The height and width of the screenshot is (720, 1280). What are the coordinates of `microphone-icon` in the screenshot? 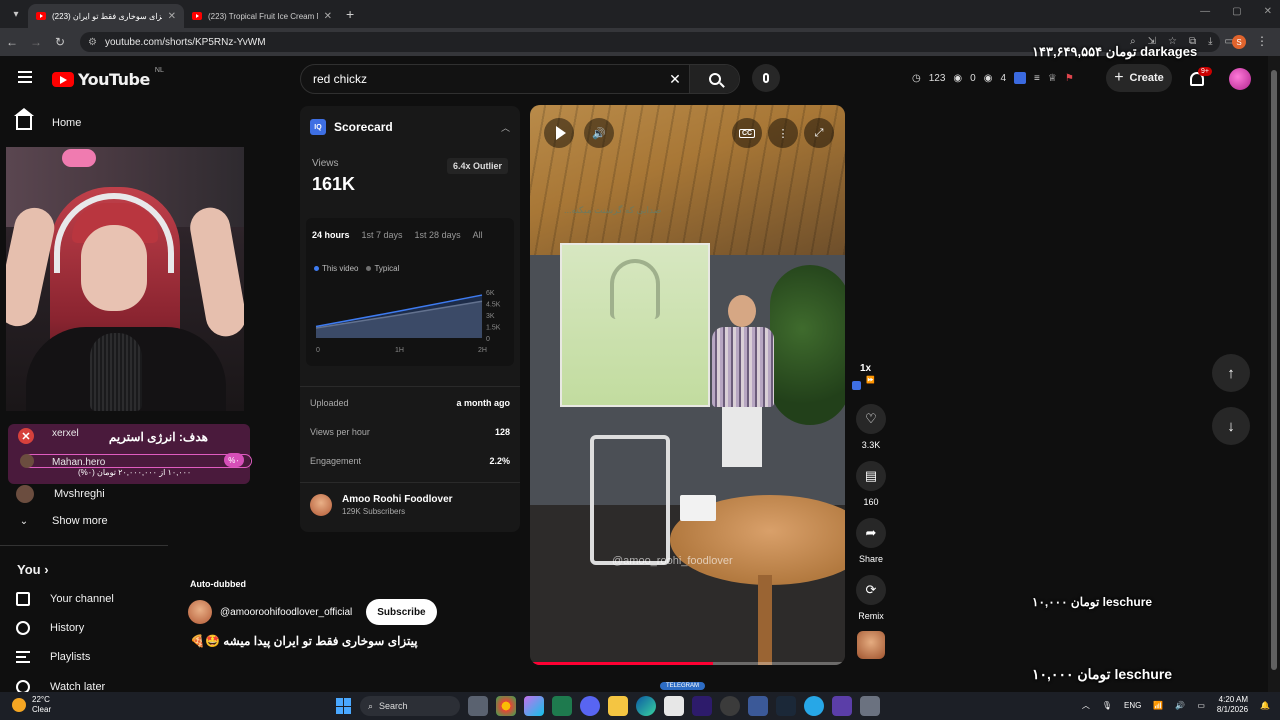 It's located at (116, 372).